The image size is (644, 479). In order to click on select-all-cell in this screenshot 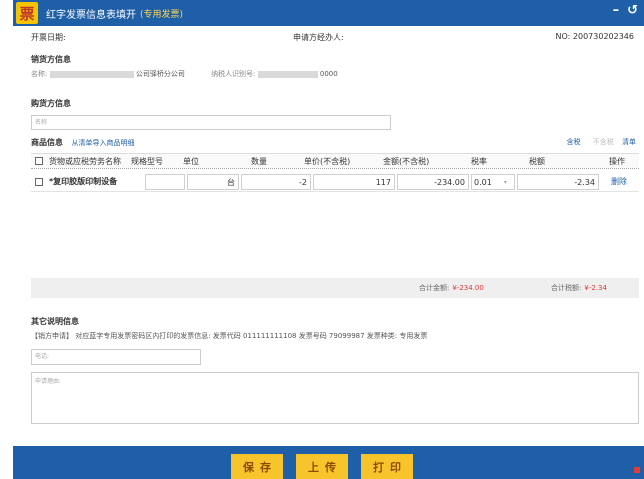, I will do `click(39, 161)`.